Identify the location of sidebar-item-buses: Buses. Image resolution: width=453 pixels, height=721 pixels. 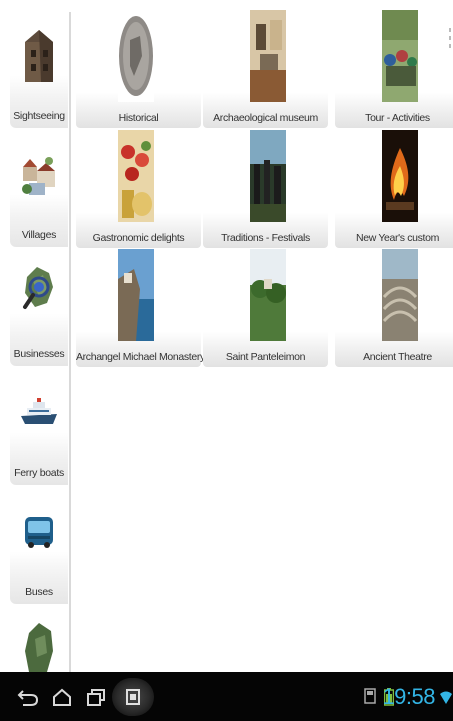
(39, 546).